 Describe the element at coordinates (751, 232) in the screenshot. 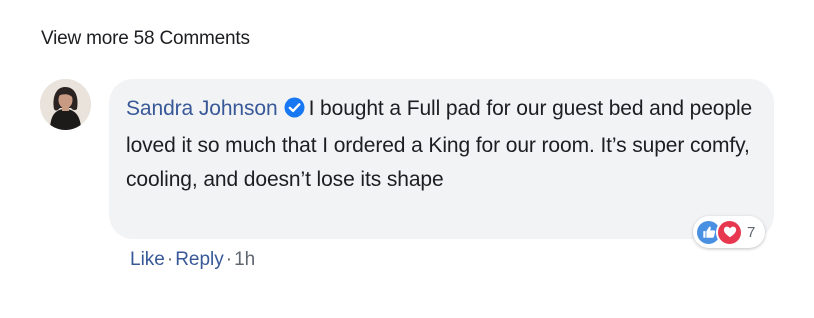

I see `reaction-count: 7` at that location.